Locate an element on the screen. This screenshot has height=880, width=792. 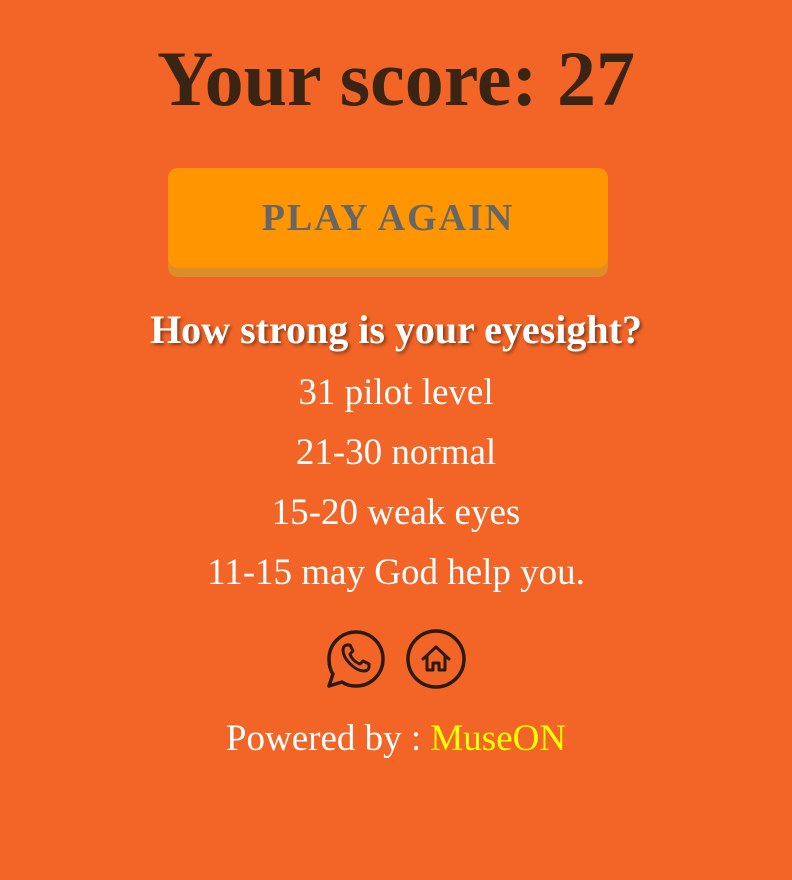
level-item: 11-15 may God help you. is located at coordinates (396, 572).